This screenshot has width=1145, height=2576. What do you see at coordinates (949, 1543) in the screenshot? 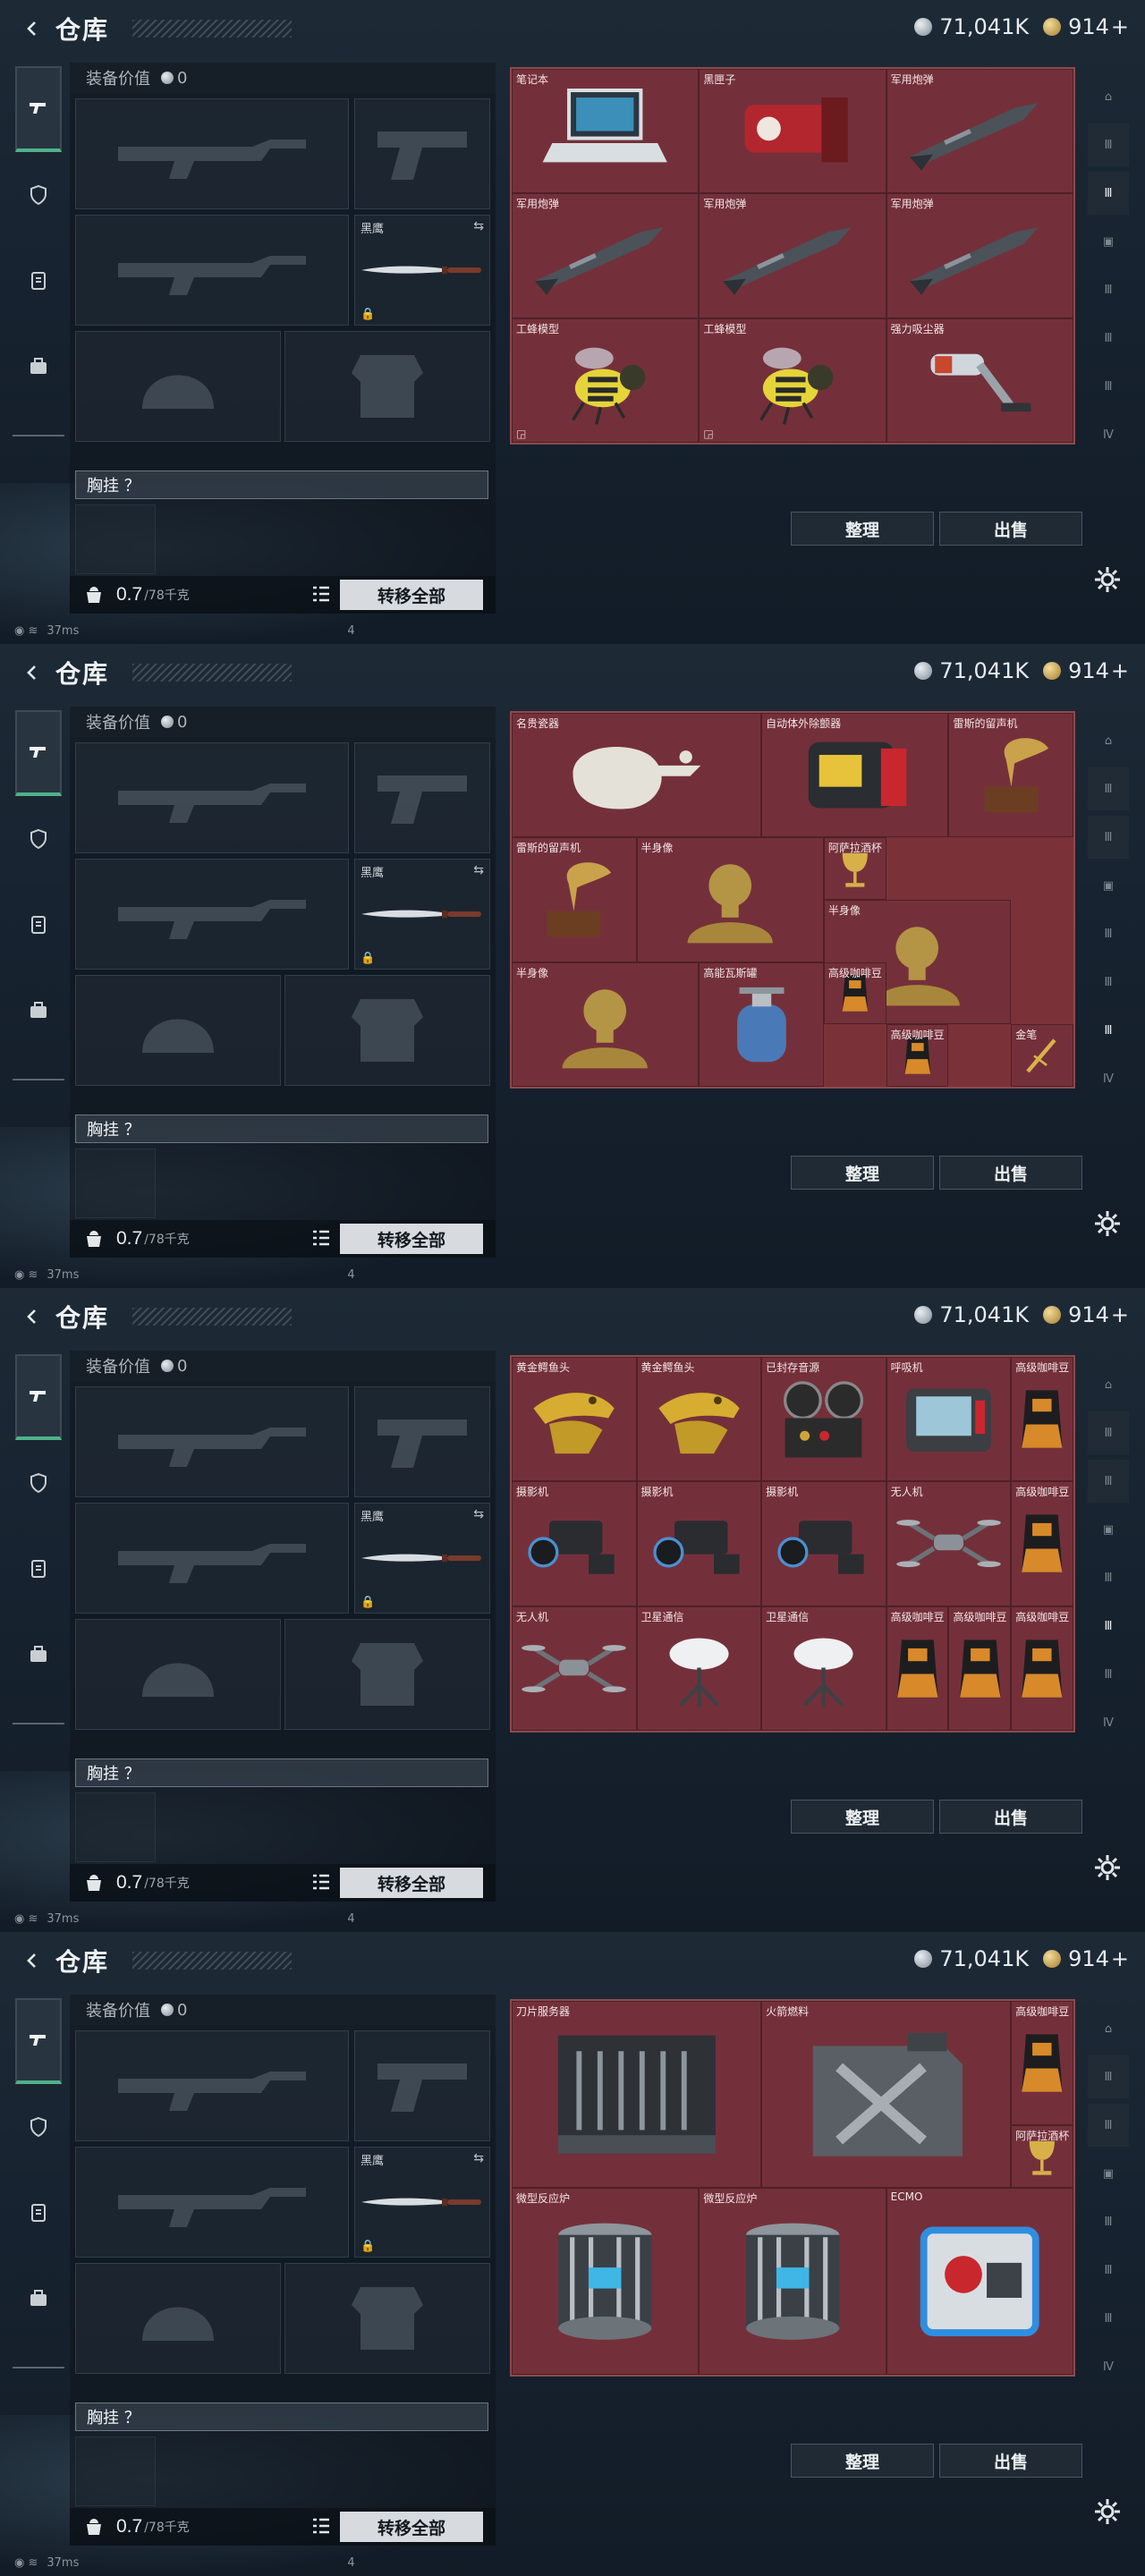
I see `inventory-item: 无人机` at bounding box center [949, 1543].